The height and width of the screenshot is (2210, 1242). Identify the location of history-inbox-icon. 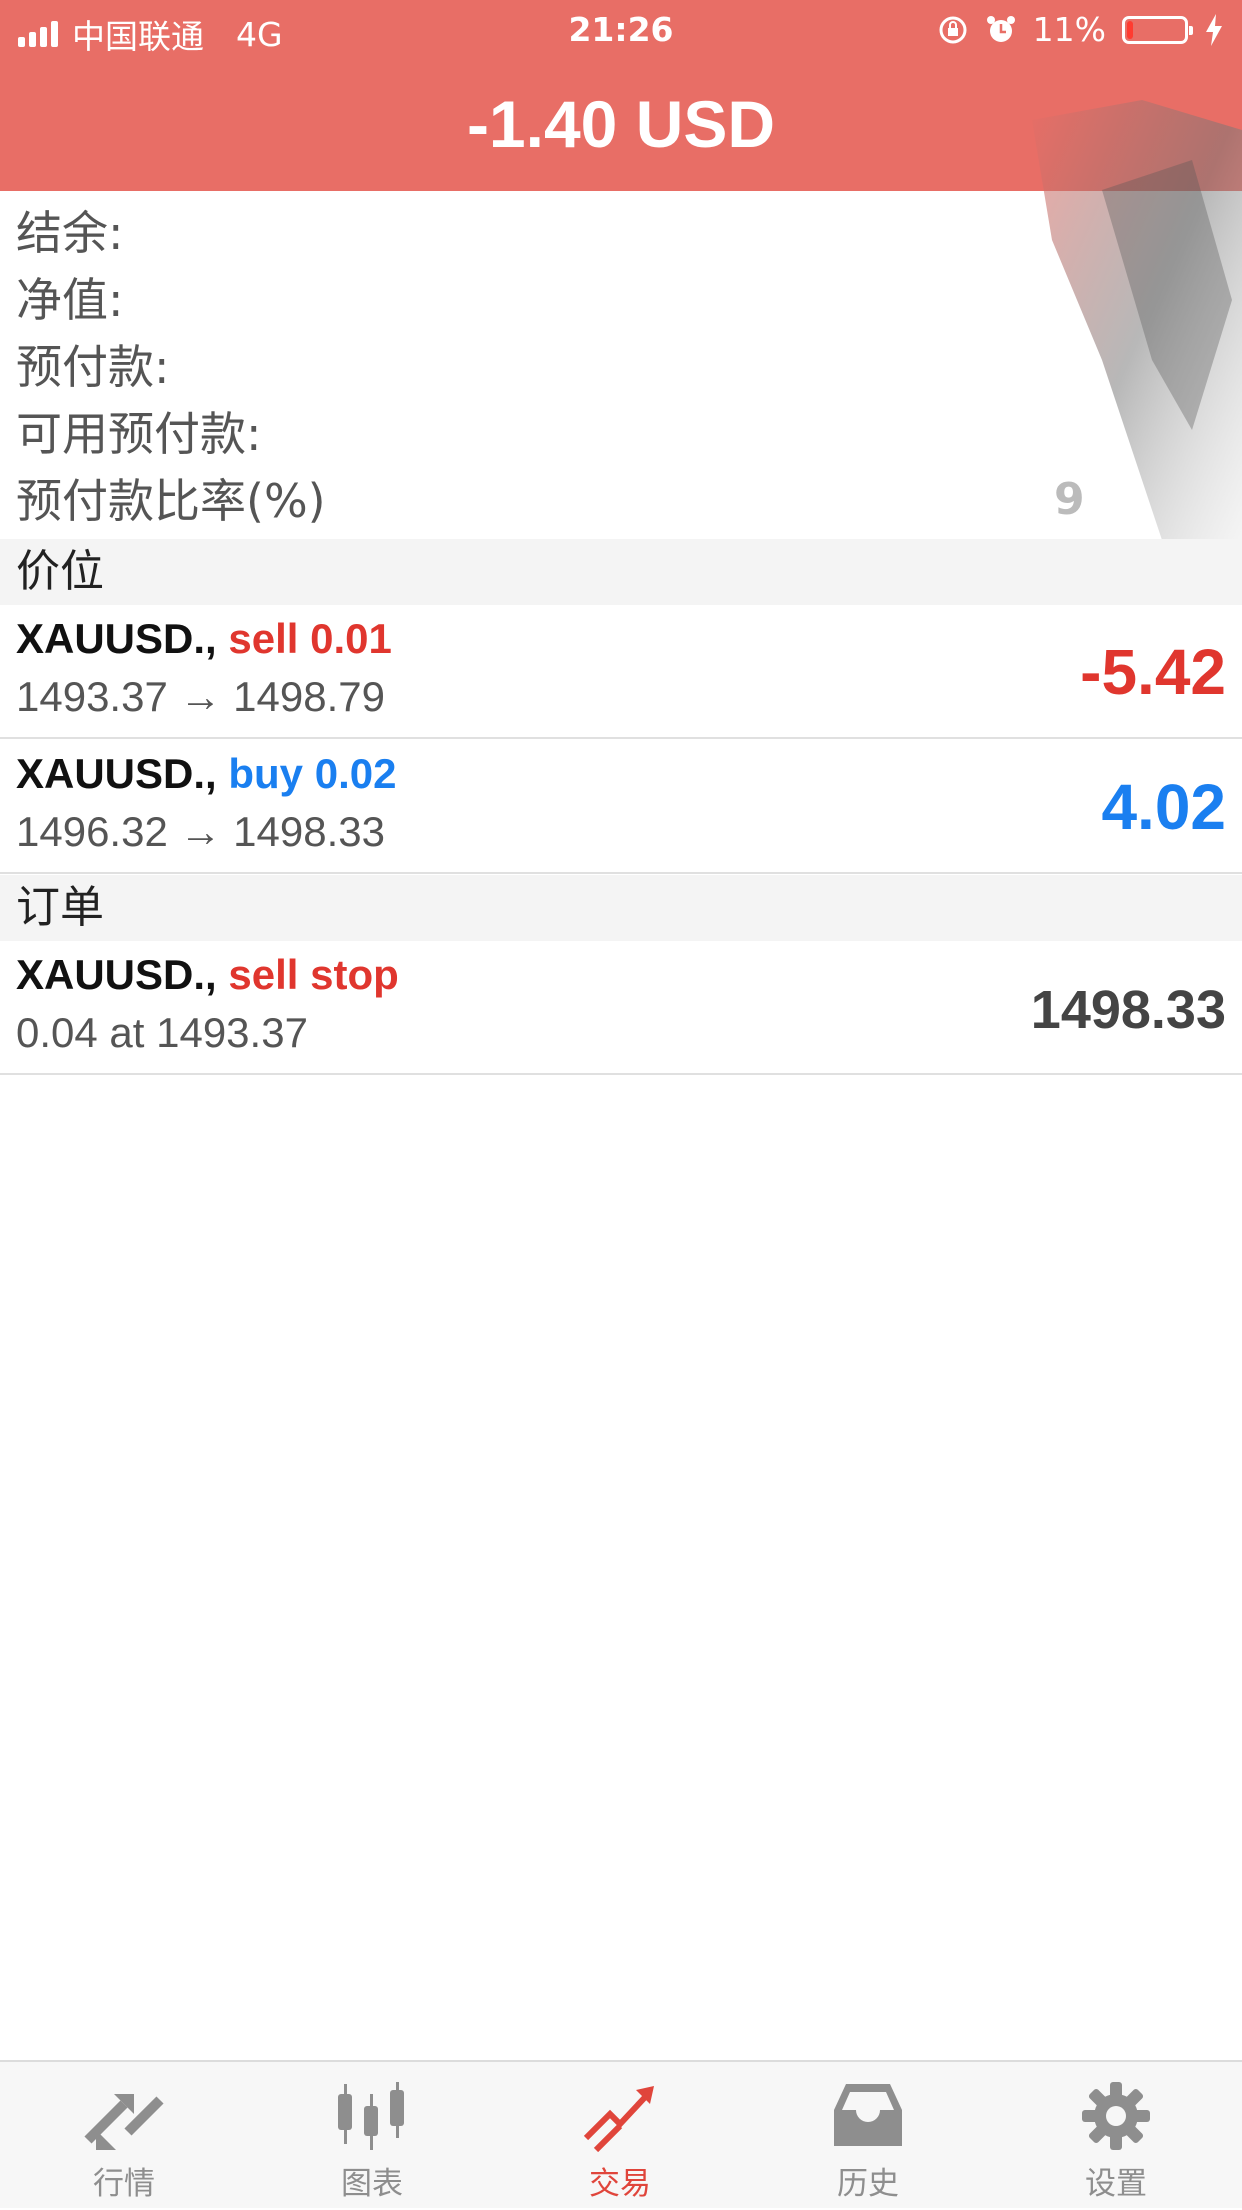
(868, 2115).